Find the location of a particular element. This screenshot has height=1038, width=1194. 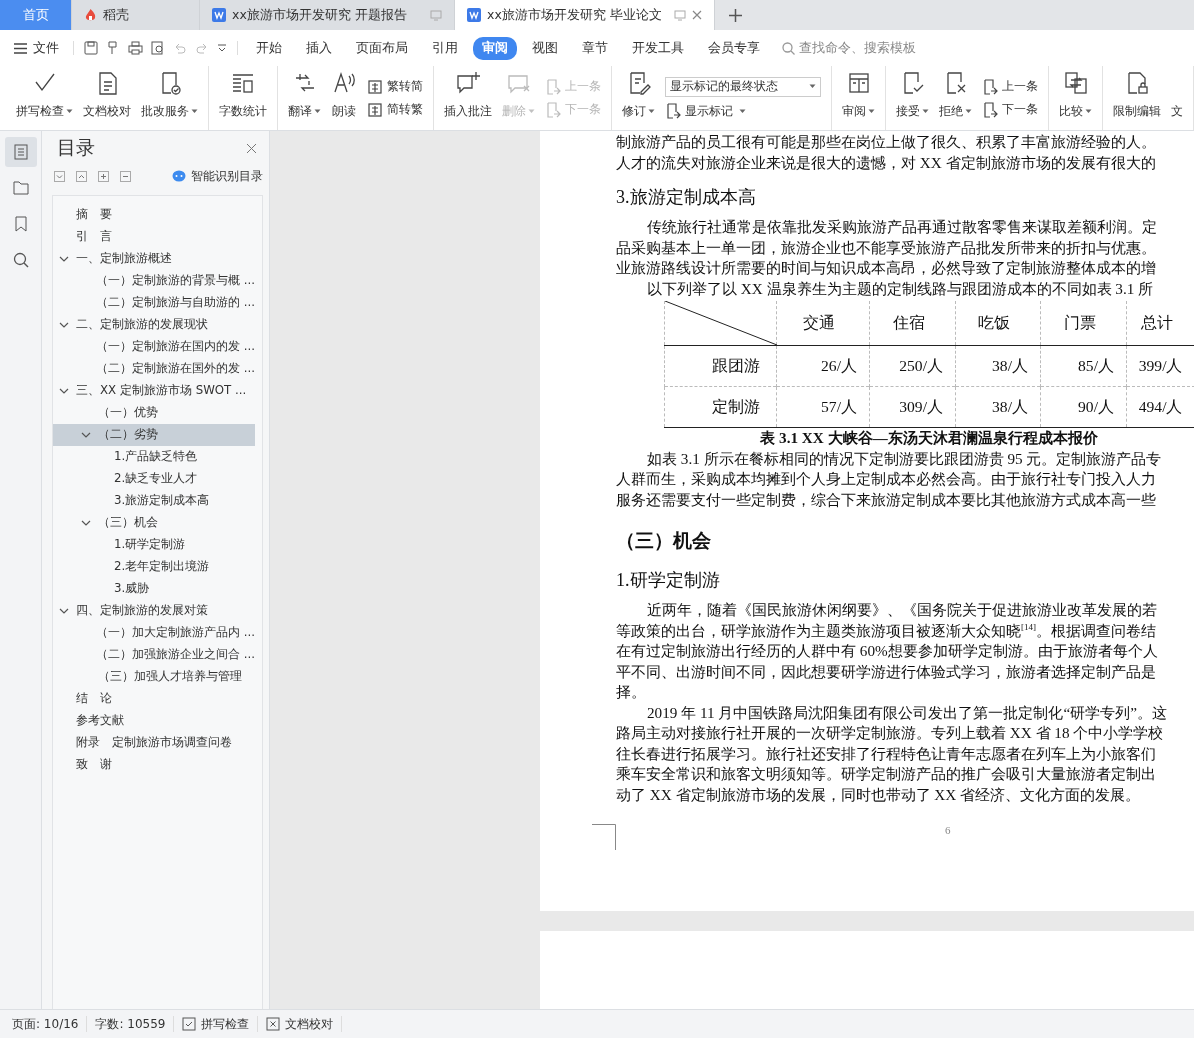

table-cell: 26/人 is located at coordinates (823, 366).